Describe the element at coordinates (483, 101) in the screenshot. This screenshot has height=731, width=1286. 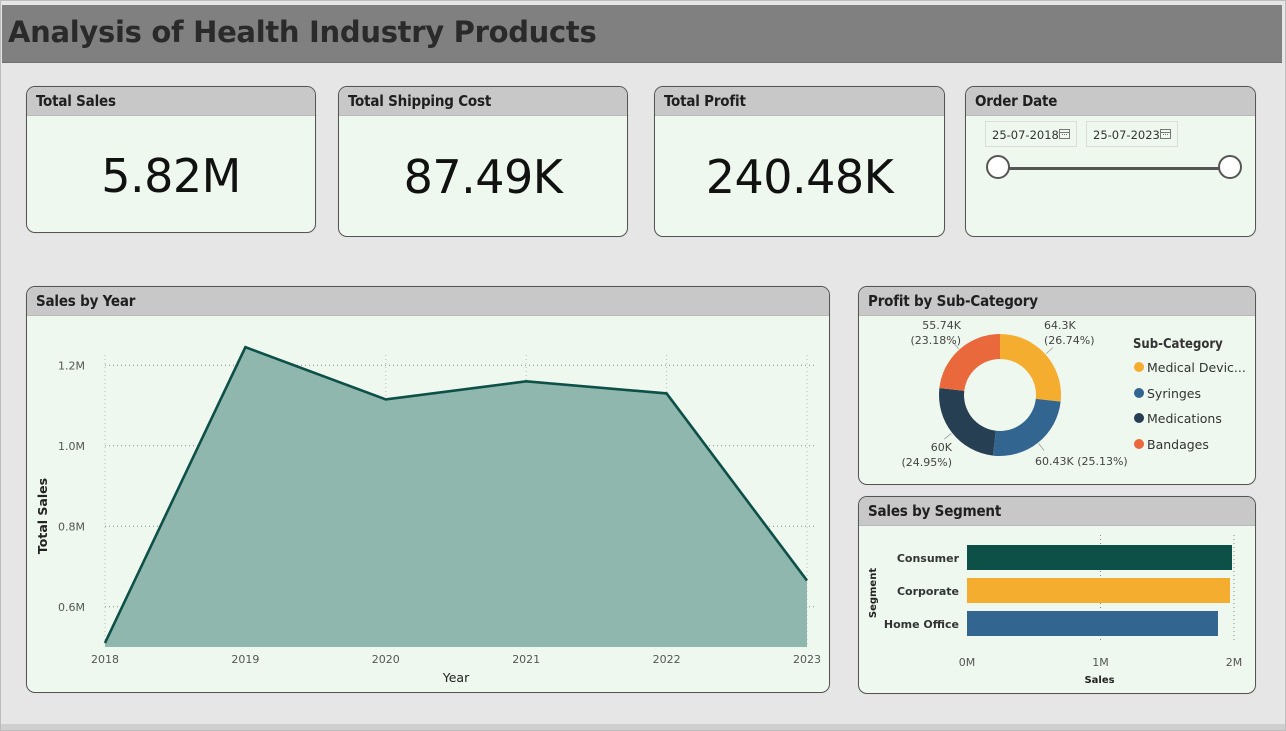
I see `kpi-label: Total Shipping Cost` at that location.